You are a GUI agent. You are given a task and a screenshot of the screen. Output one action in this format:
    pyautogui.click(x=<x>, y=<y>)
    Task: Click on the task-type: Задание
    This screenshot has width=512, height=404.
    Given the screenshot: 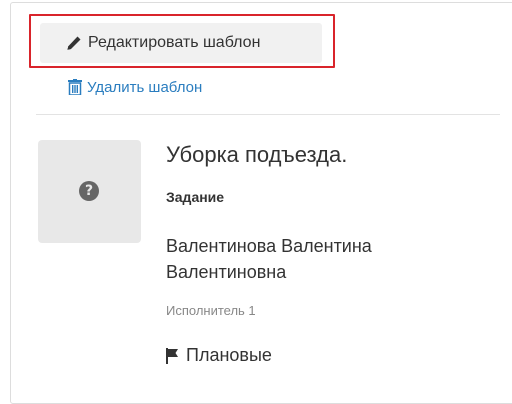 What is the action you would take?
    pyautogui.click(x=195, y=197)
    